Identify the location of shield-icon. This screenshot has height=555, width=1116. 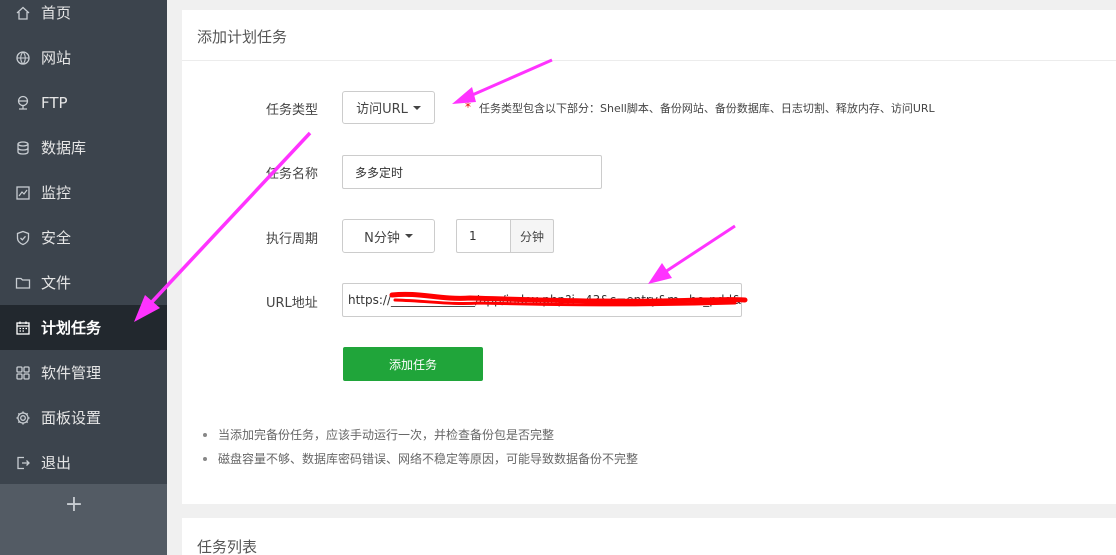
(23, 238).